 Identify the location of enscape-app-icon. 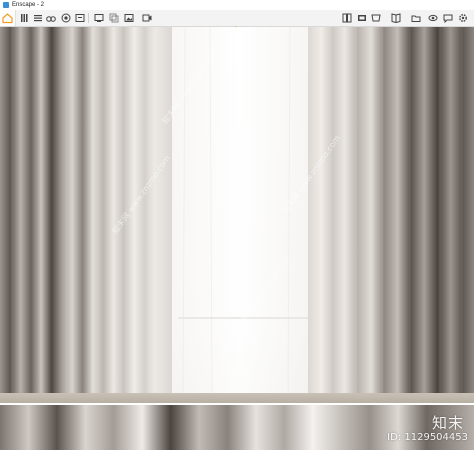
(6, 5).